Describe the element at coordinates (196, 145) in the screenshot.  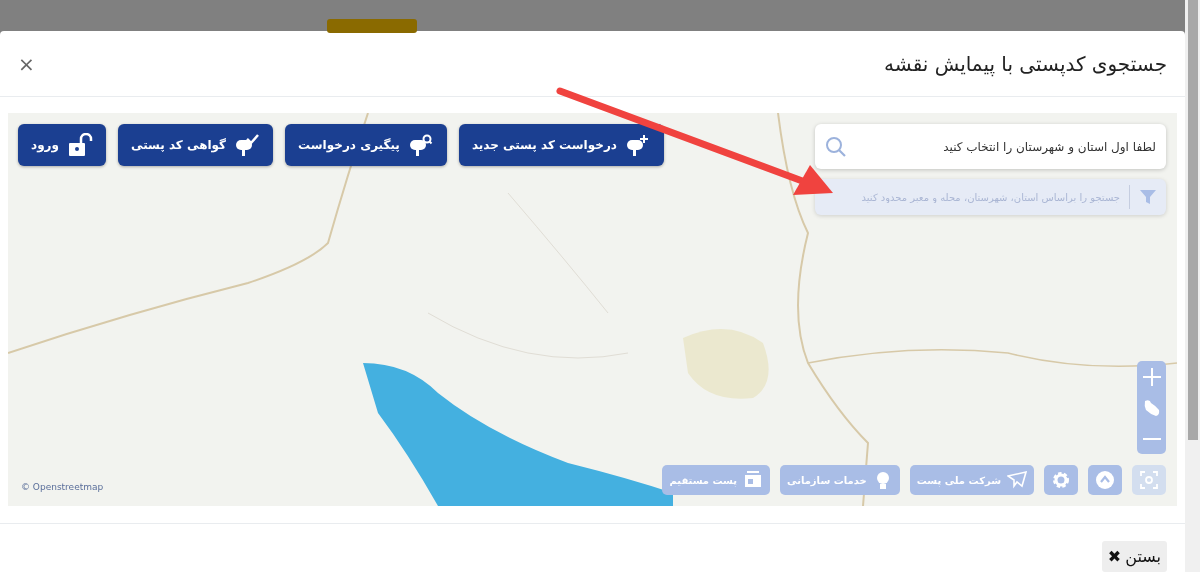
I see `action-button: گواهی کد پستی` at that location.